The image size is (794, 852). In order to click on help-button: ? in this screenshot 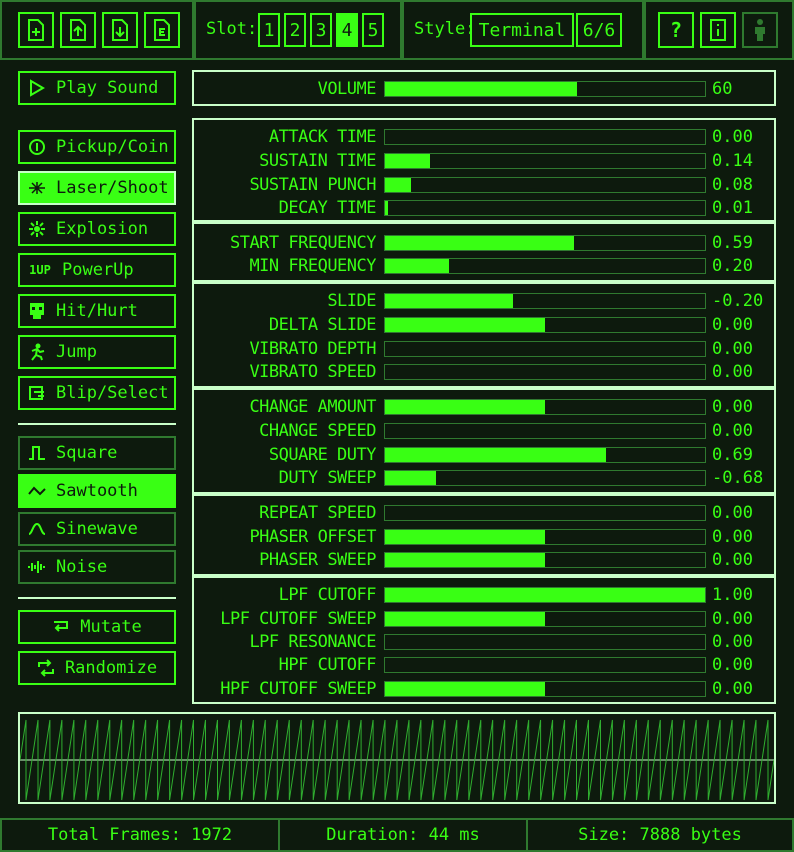, I will do `click(676, 30)`.